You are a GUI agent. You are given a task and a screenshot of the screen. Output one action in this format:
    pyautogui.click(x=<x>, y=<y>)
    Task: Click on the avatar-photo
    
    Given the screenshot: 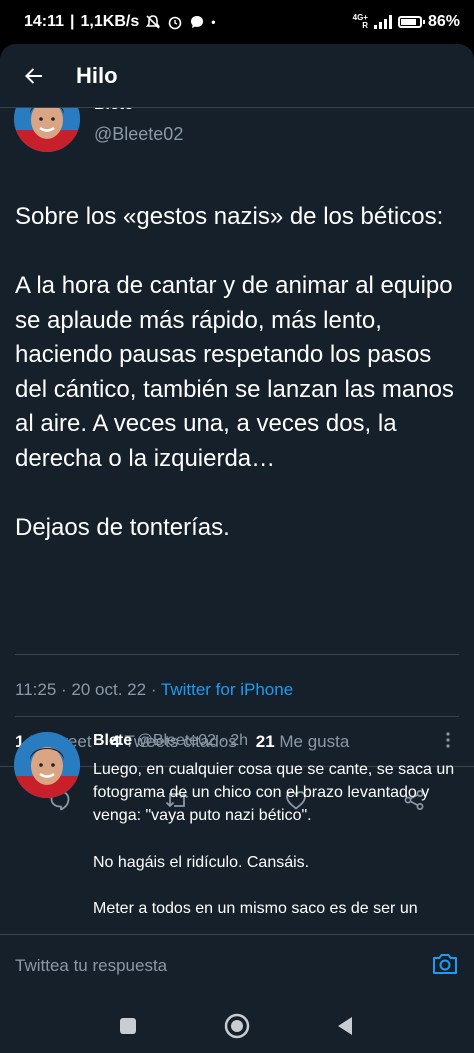 What is the action you would take?
    pyautogui.click(x=47, y=765)
    